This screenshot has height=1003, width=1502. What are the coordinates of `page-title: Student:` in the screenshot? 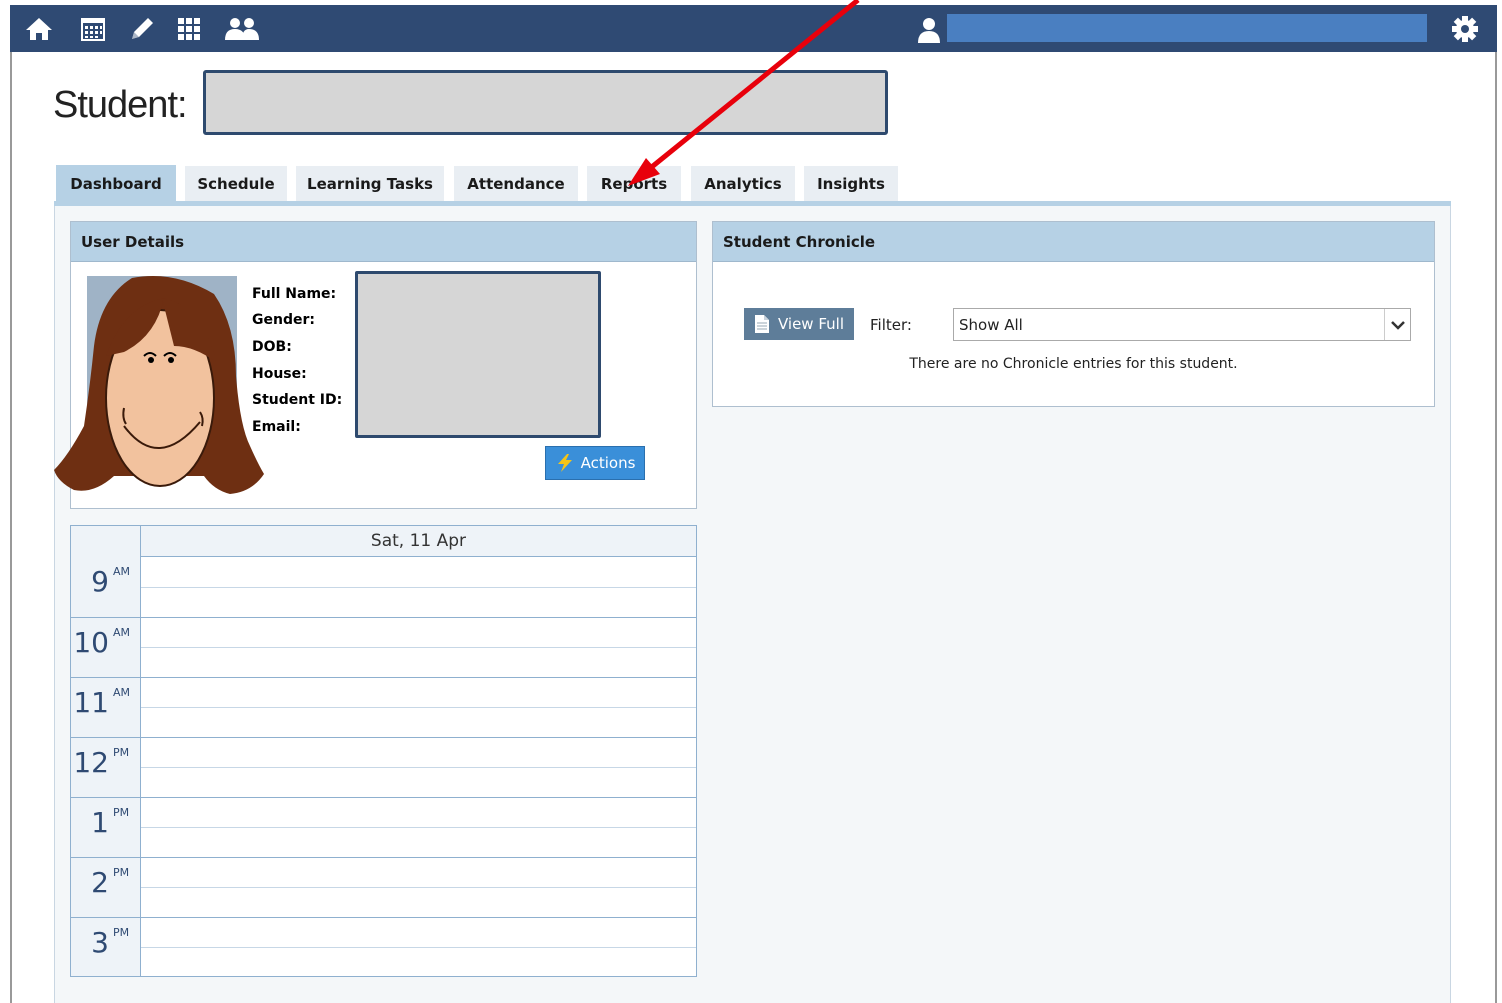 It's located at (120, 105).